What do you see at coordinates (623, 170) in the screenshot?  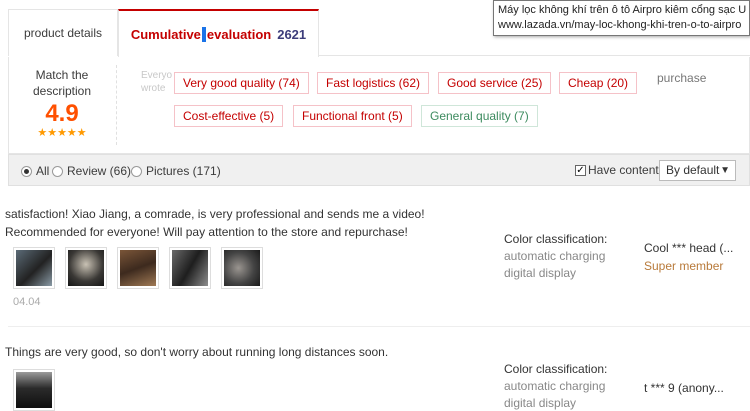 I see `have-content-label: Have content` at bounding box center [623, 170].